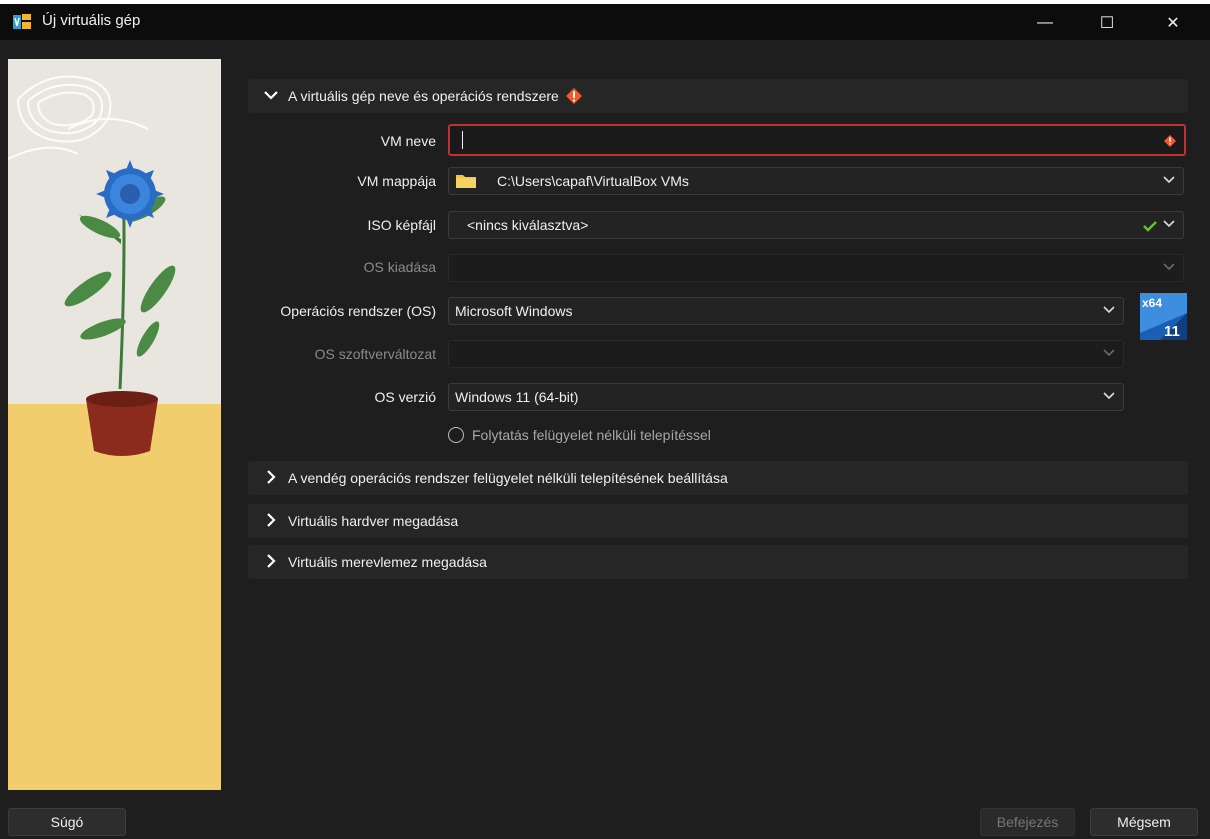 This screenshot has height=839, width=1210. What do you see at coordinates (1152, 303) in the screenshot?
I see `os-badge-arch: x64` at bounding box center [1152, 303].